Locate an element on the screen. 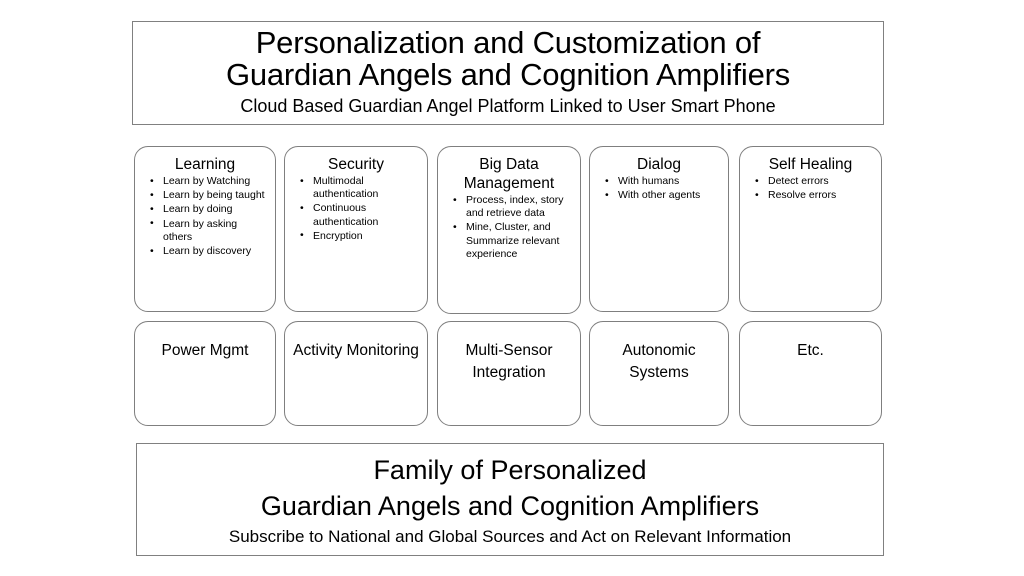  capability-card-autonomic-systems: Autonomic Systems is located at coordinates (659, 373).